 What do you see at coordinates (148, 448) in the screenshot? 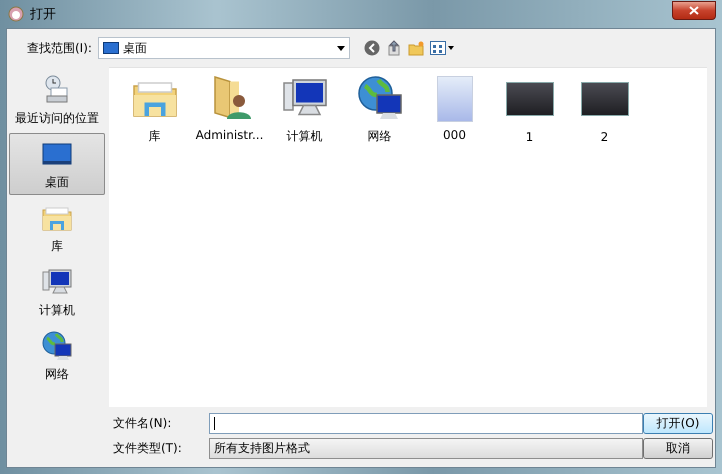
I see `file-type-label: 文件类型(T):` at bounding box center [148, 448].